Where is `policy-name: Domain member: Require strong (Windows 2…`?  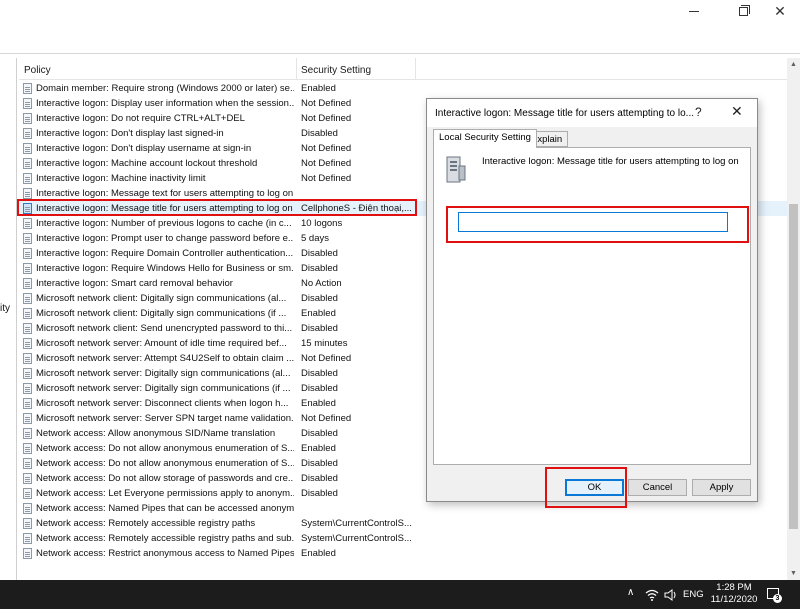
policy-name: Domain member: Require strong (Windows 2… is located at coordinates (165, 88).